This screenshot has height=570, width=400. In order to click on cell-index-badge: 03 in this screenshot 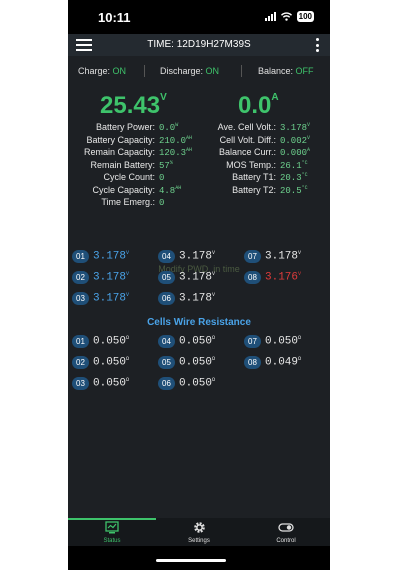, I will do `click(80, 383)`.